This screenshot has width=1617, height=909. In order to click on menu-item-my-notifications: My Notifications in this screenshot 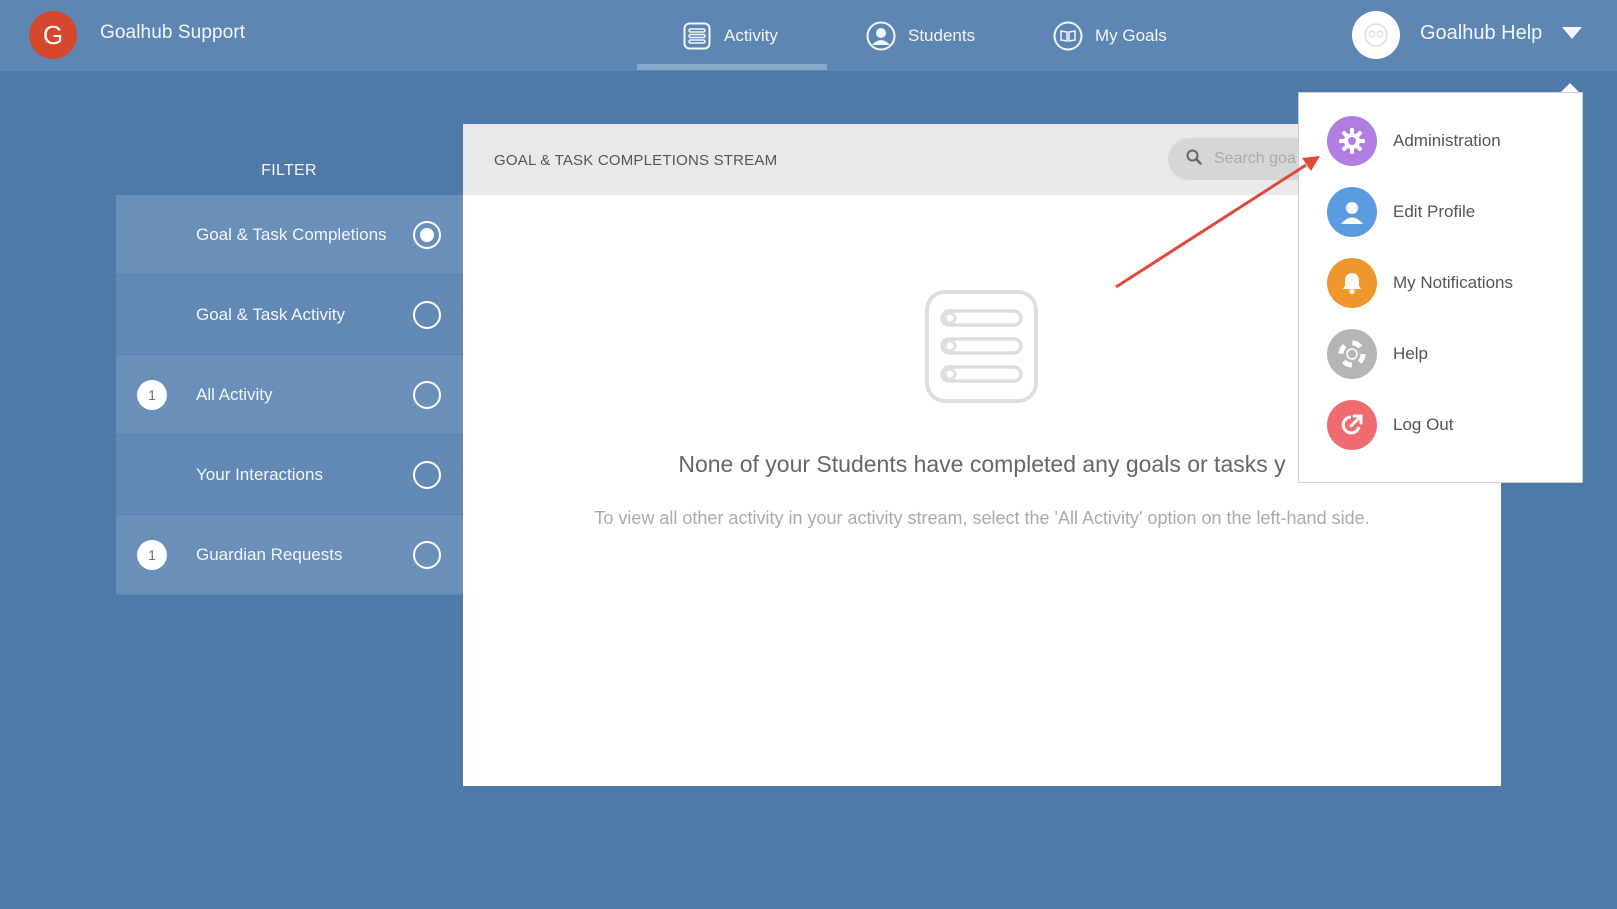, I will do `click(1447, 283)`.